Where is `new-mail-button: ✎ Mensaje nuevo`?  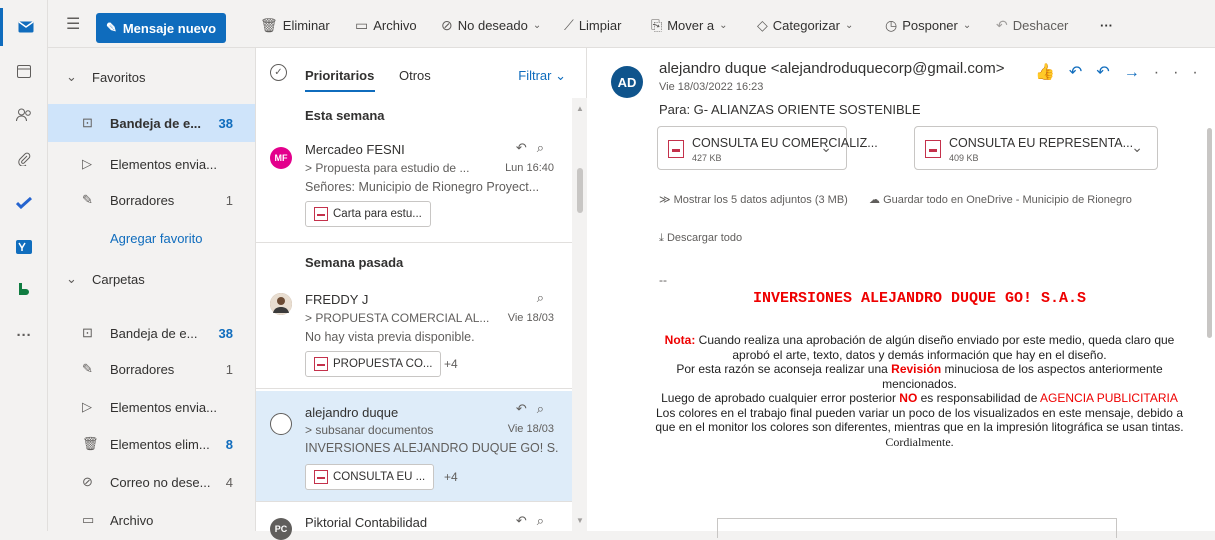 new-mail-button: ✎ Mensaje nuevo is located at coordinates (161, 28).